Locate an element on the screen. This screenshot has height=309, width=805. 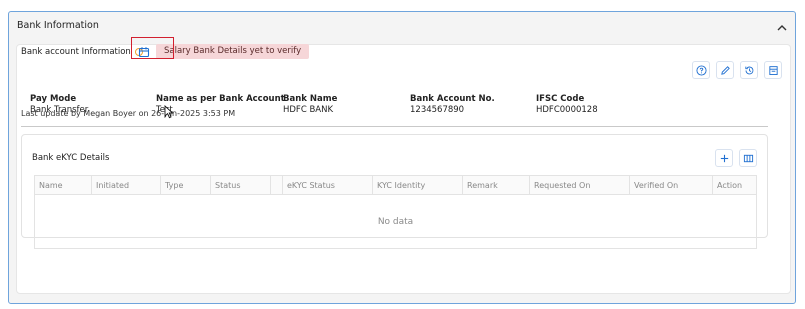
calendar-icon is located at coordinates (144, 50).